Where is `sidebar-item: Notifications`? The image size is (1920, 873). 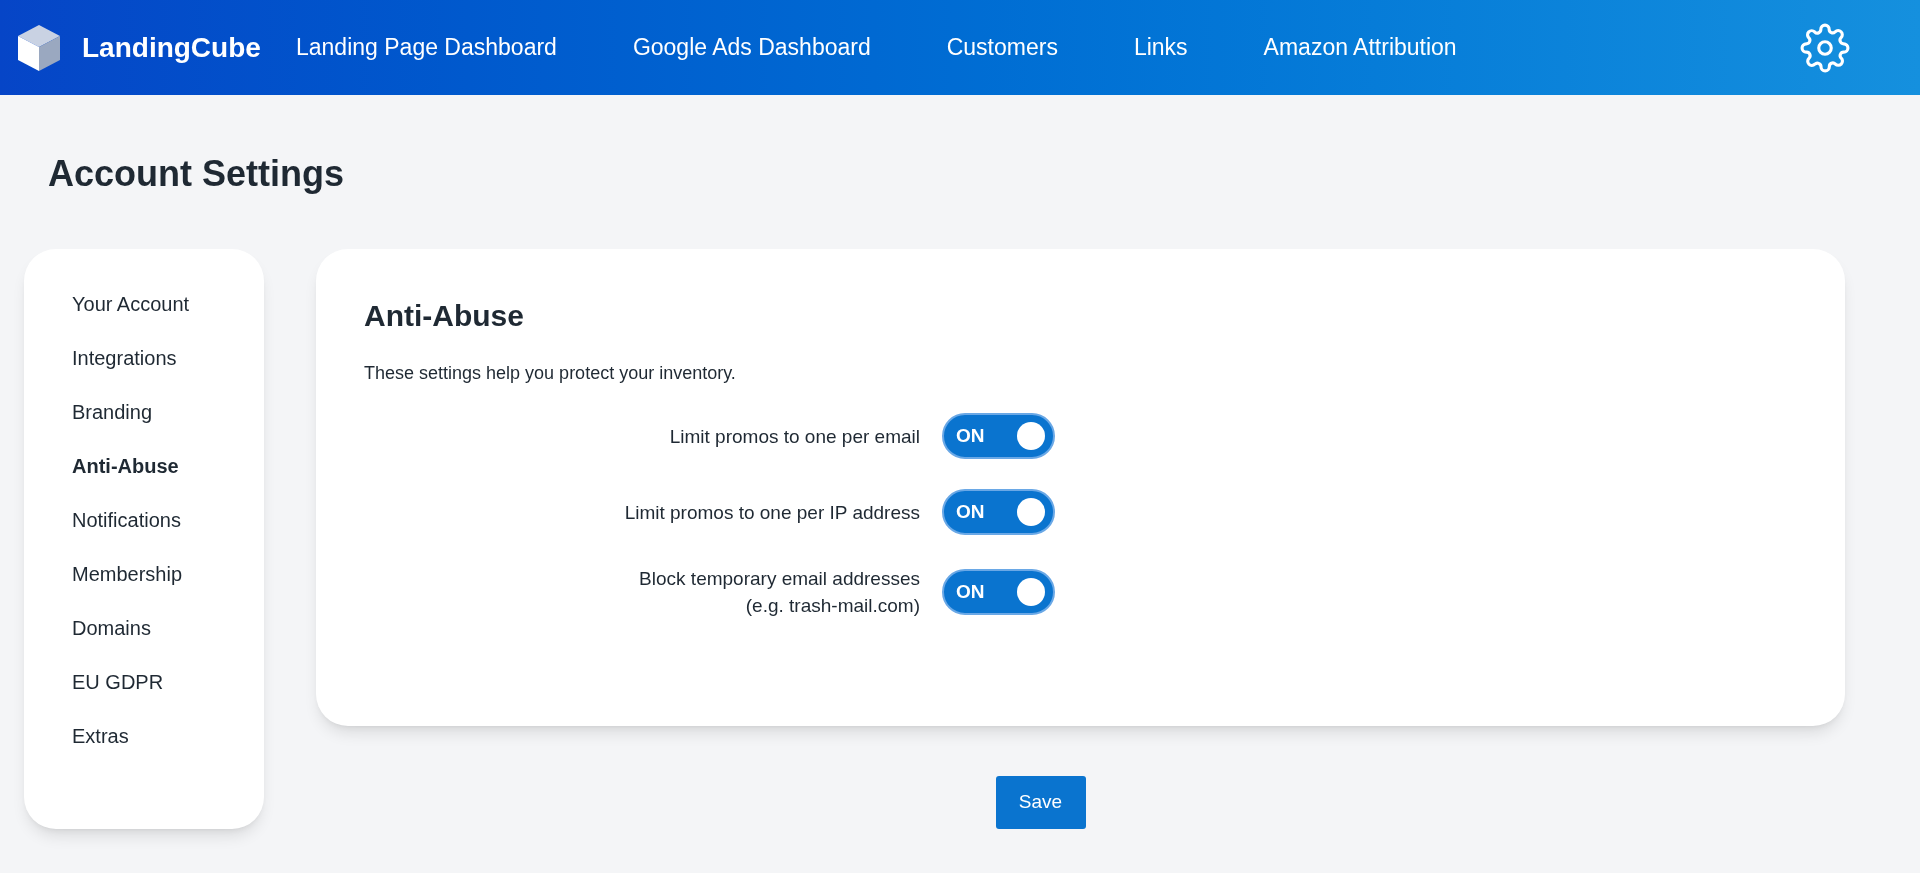 sidebar-item: Notifications is located at coordinates (168, 520).